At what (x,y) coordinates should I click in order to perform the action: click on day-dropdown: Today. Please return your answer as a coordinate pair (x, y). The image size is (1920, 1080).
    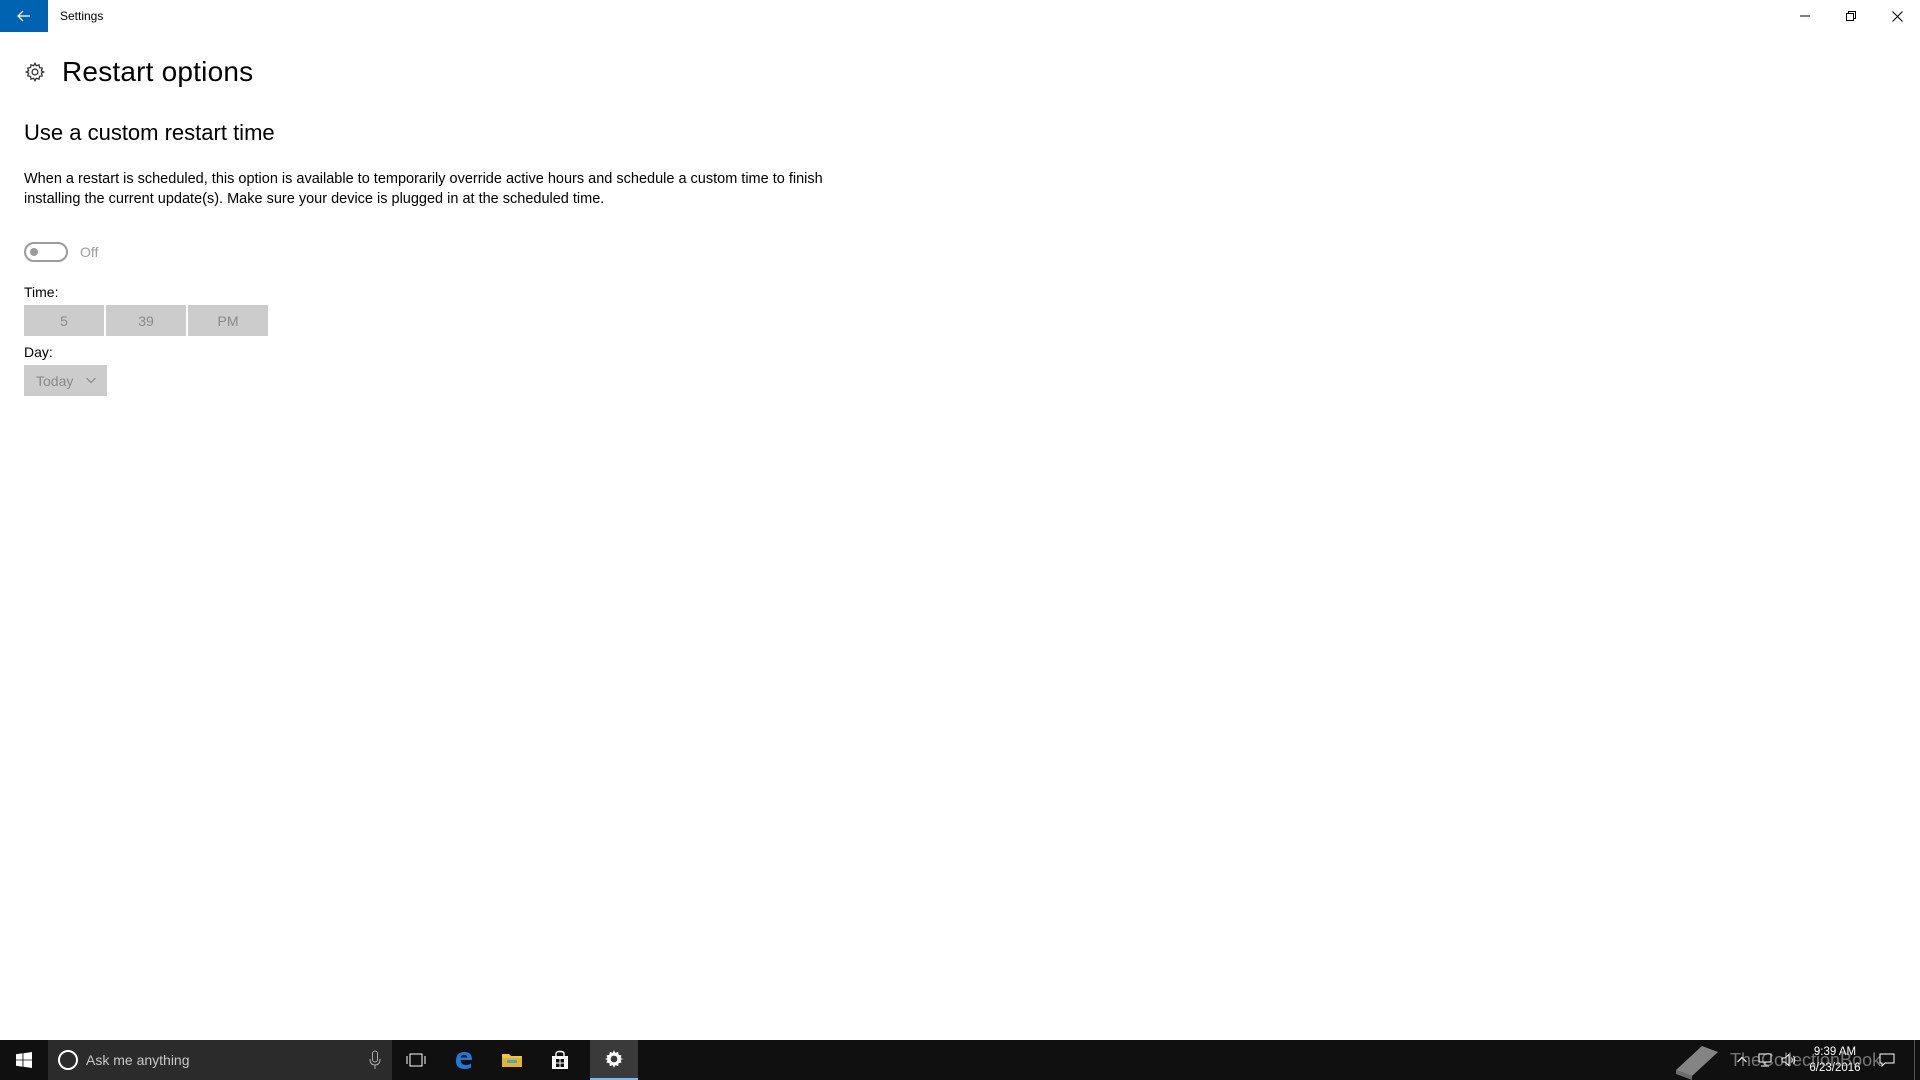
    Looking at the image, I should click on (65, 380).